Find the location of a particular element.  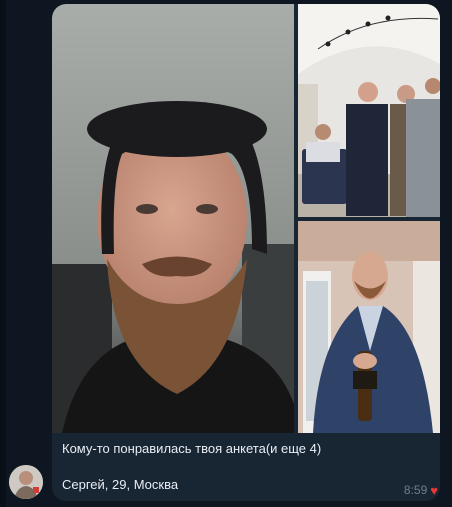

heart-icon: ♥ is located at coordinates (434, 490).